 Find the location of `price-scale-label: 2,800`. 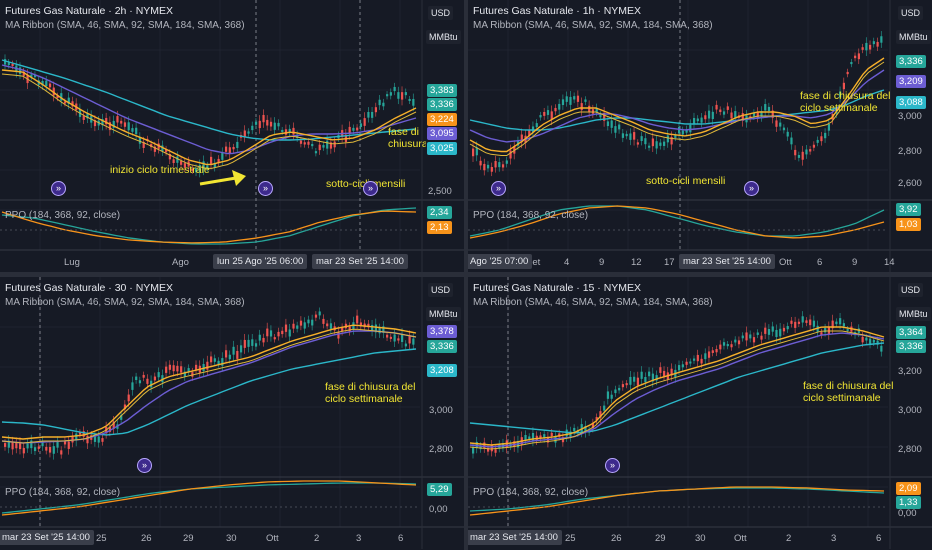

price-scale-label: 2,800 is located at coordinates (910, 449).